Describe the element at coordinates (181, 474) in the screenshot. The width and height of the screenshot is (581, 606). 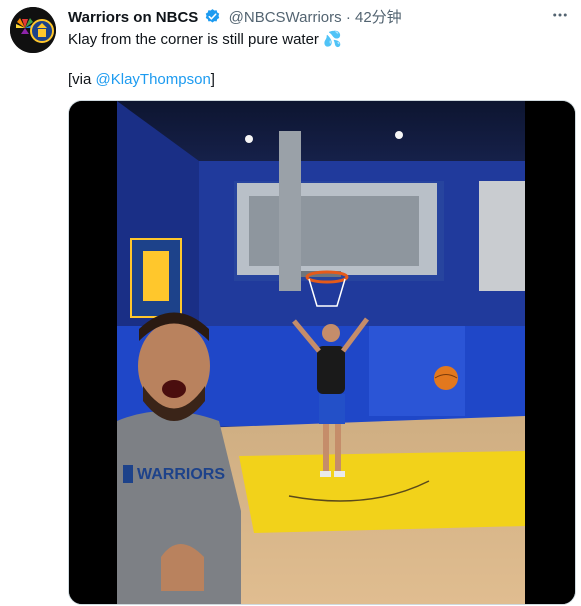
I see `jersey-text: WARRIORS` at that location.